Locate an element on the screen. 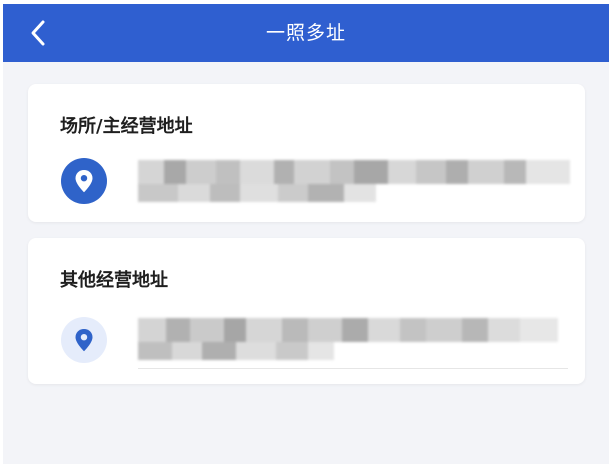  page-title: 一照多址 is located at coordinates (305, 33).